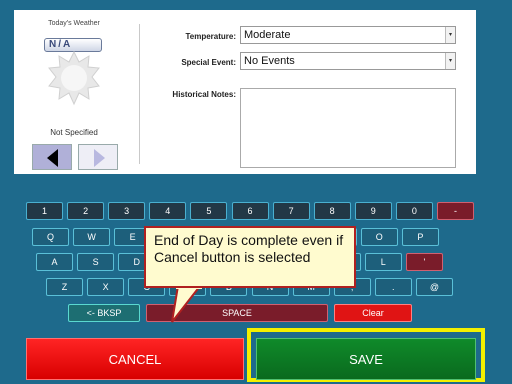 This screenshot has width=512, height=384. I want to click on key-0-1: 2, so click(86, 211).